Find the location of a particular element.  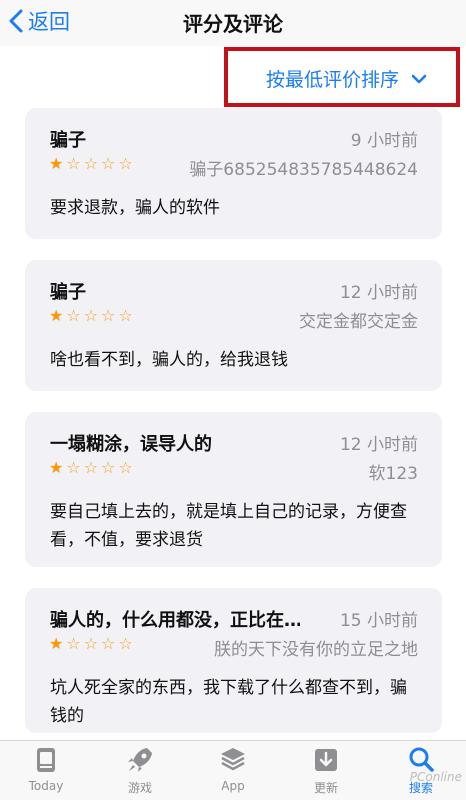

tab-games: 游戏 is located at coordinates (140, 772).